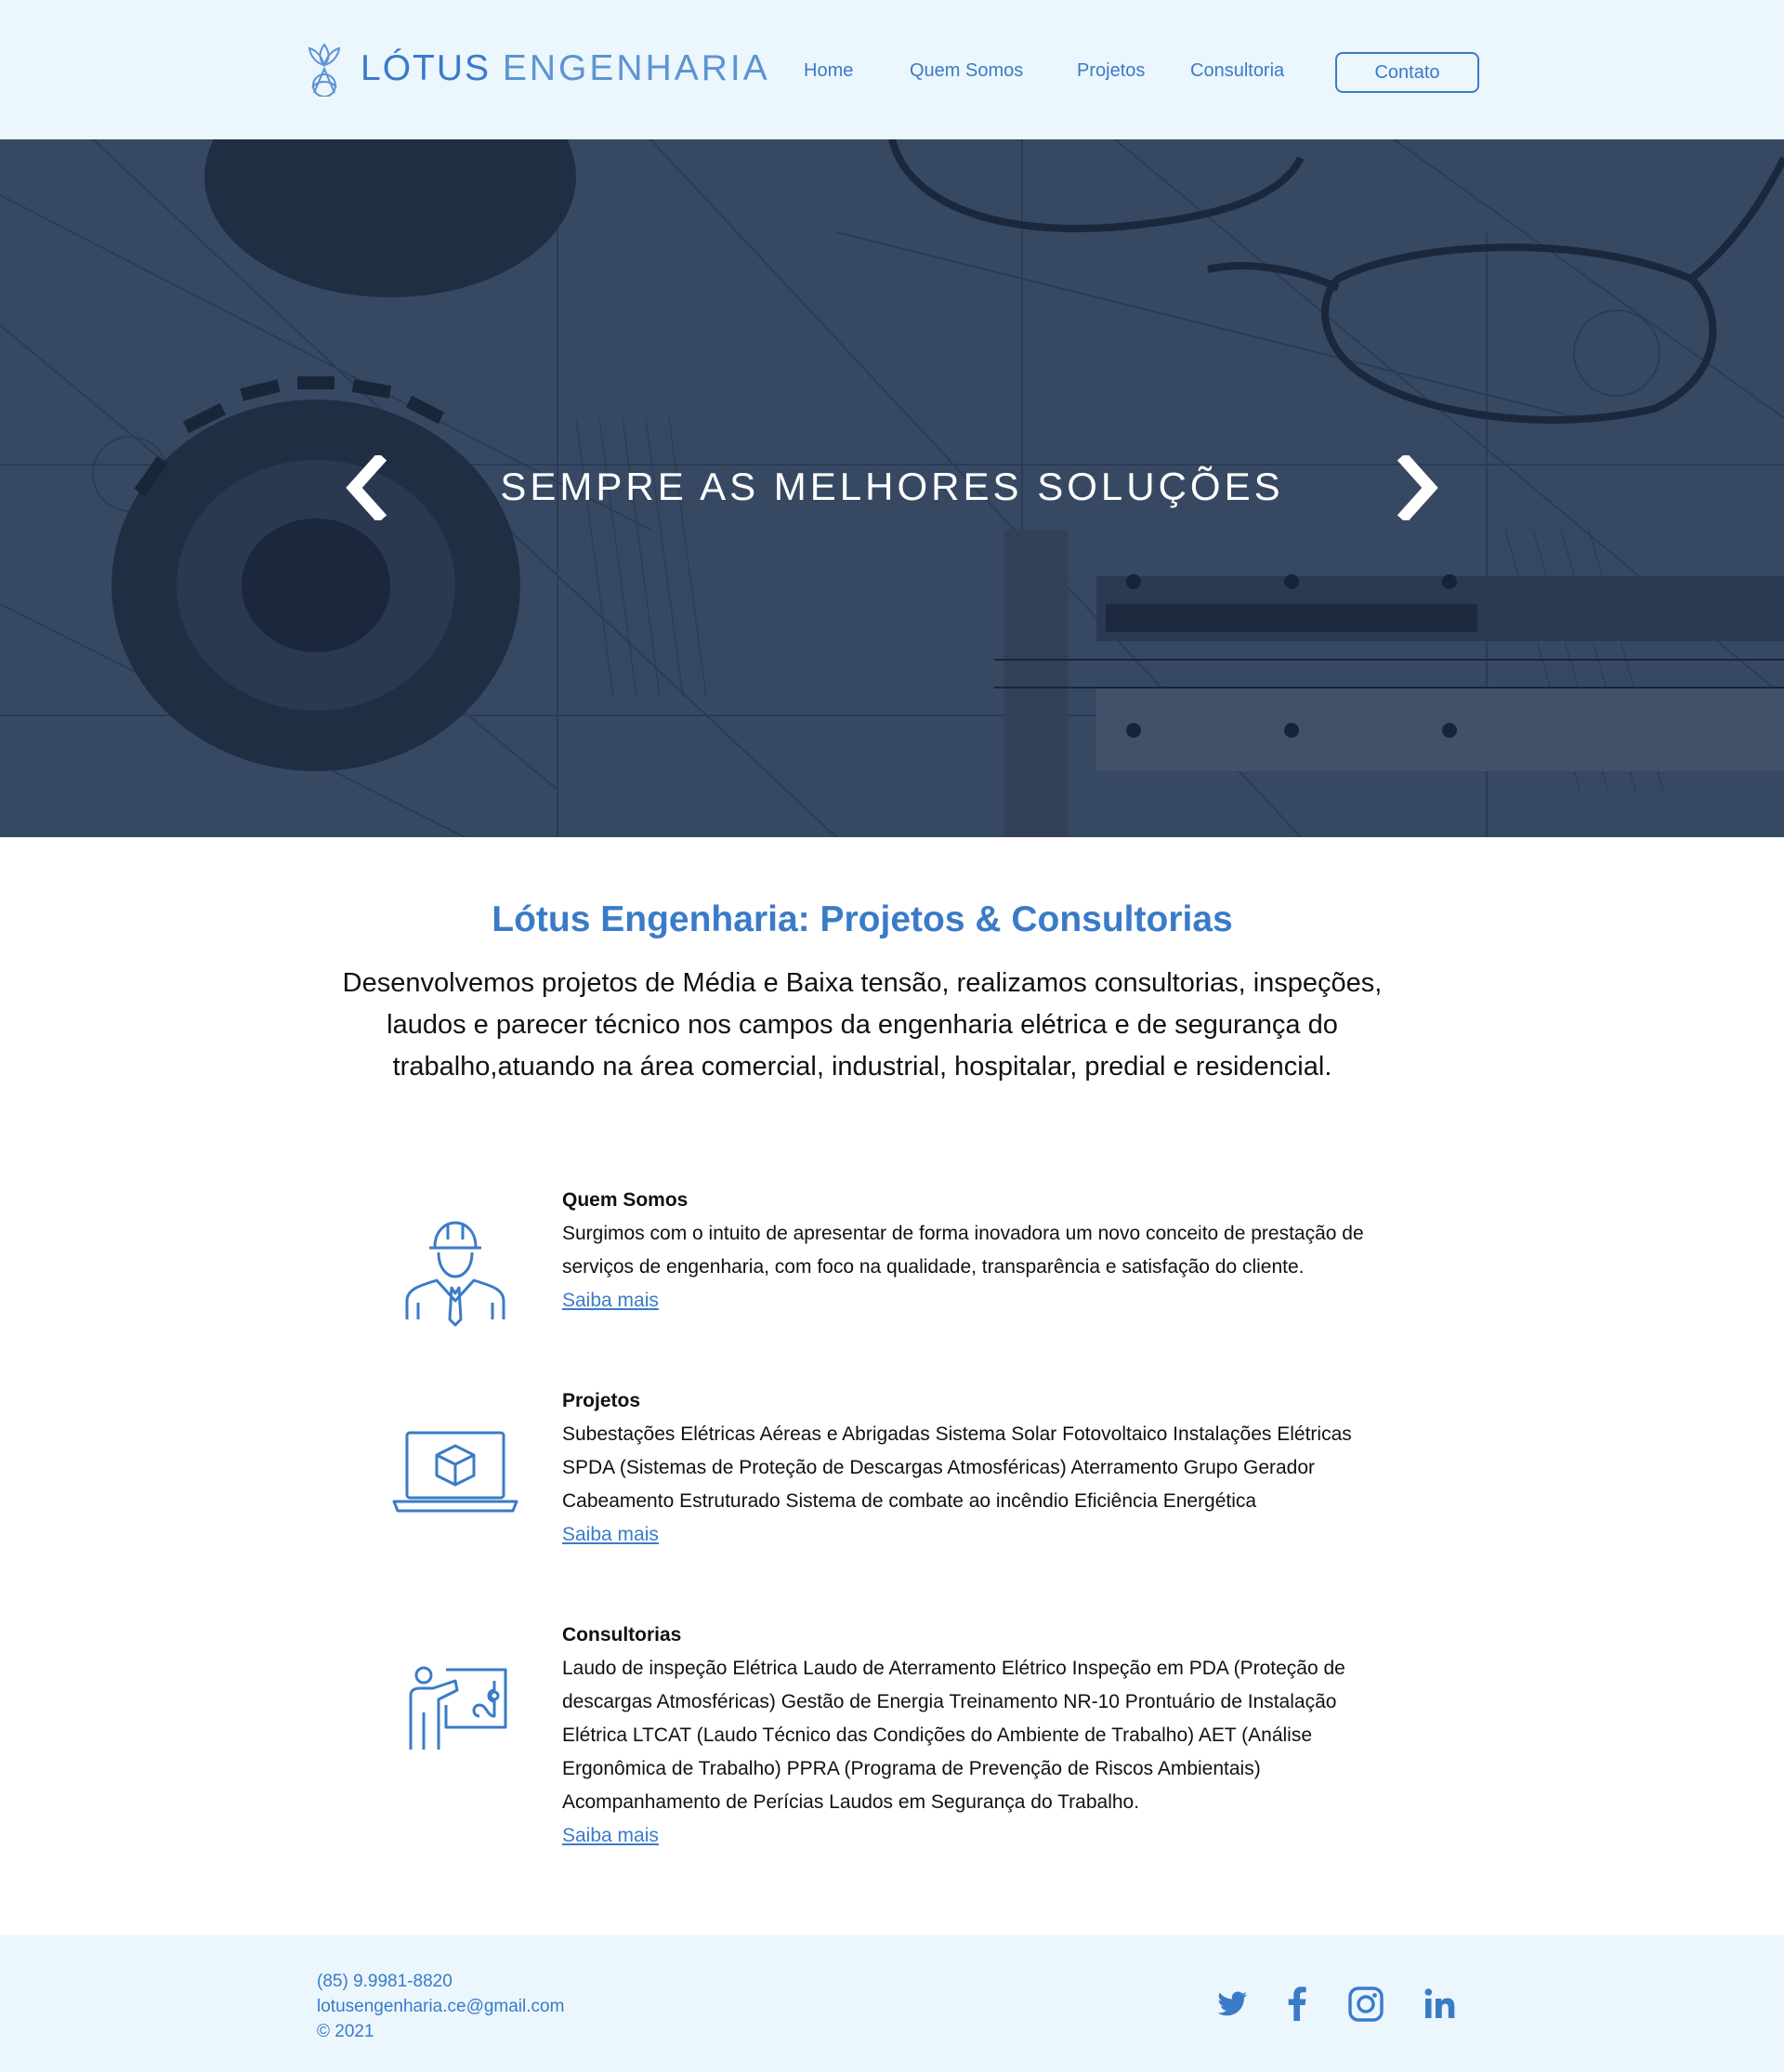  I want to click on logo: LÓTUS ENGENHARIA, so click(537, 69).